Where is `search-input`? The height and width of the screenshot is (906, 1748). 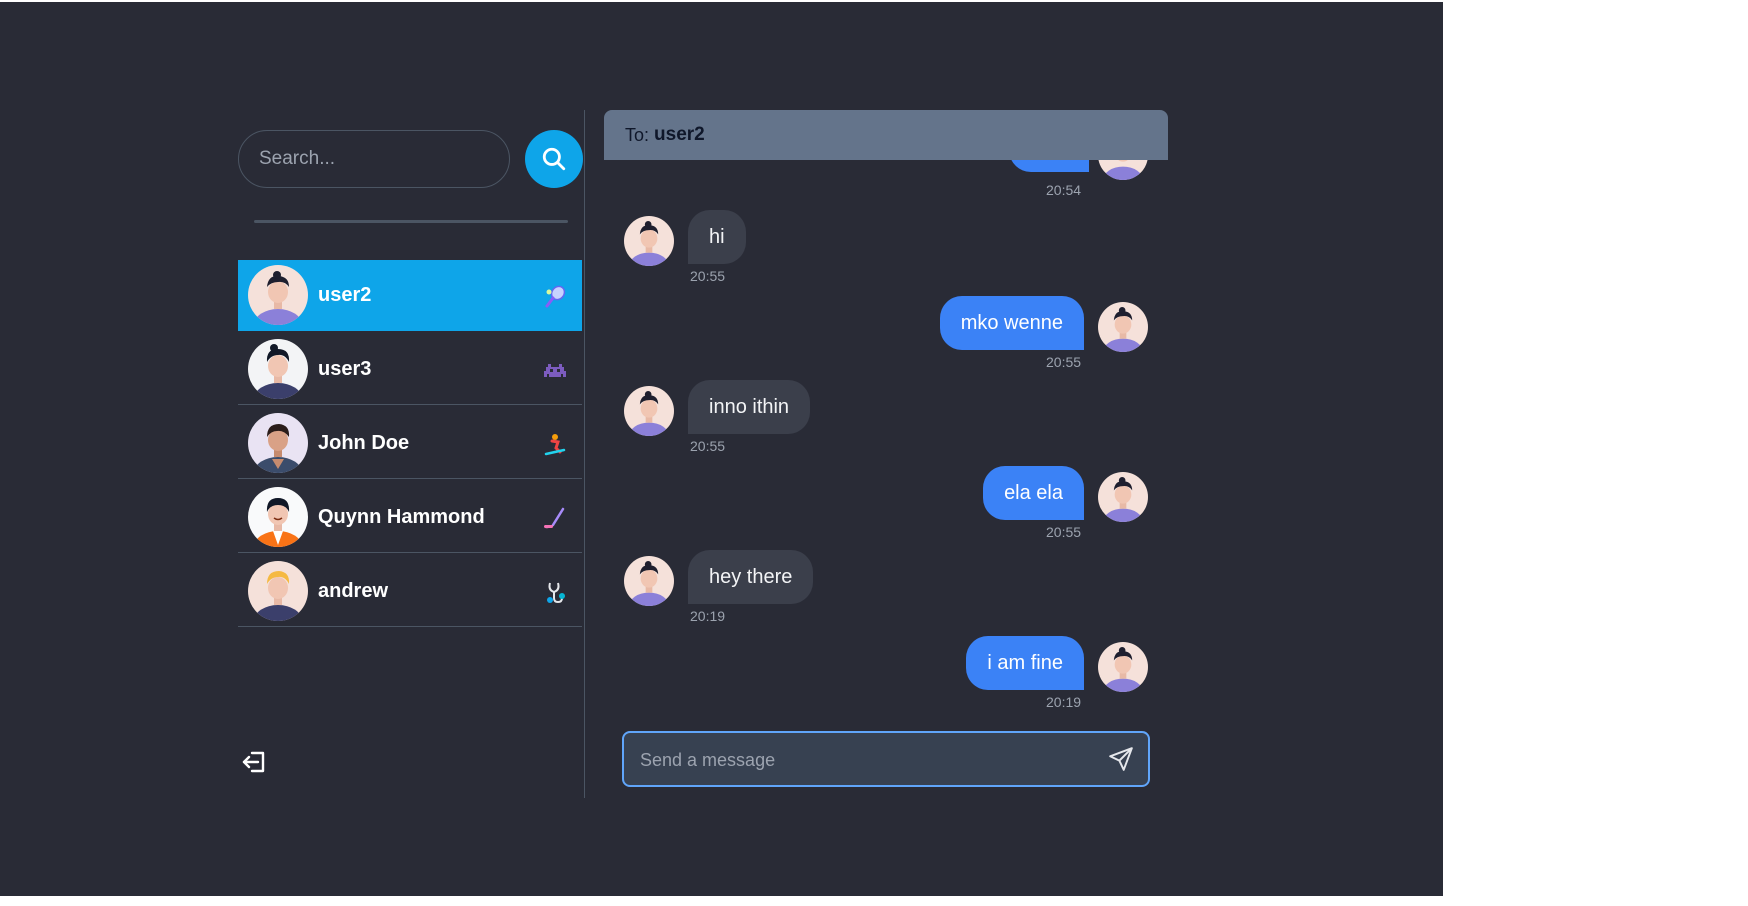
search-input is located at coordinates (374, 159).